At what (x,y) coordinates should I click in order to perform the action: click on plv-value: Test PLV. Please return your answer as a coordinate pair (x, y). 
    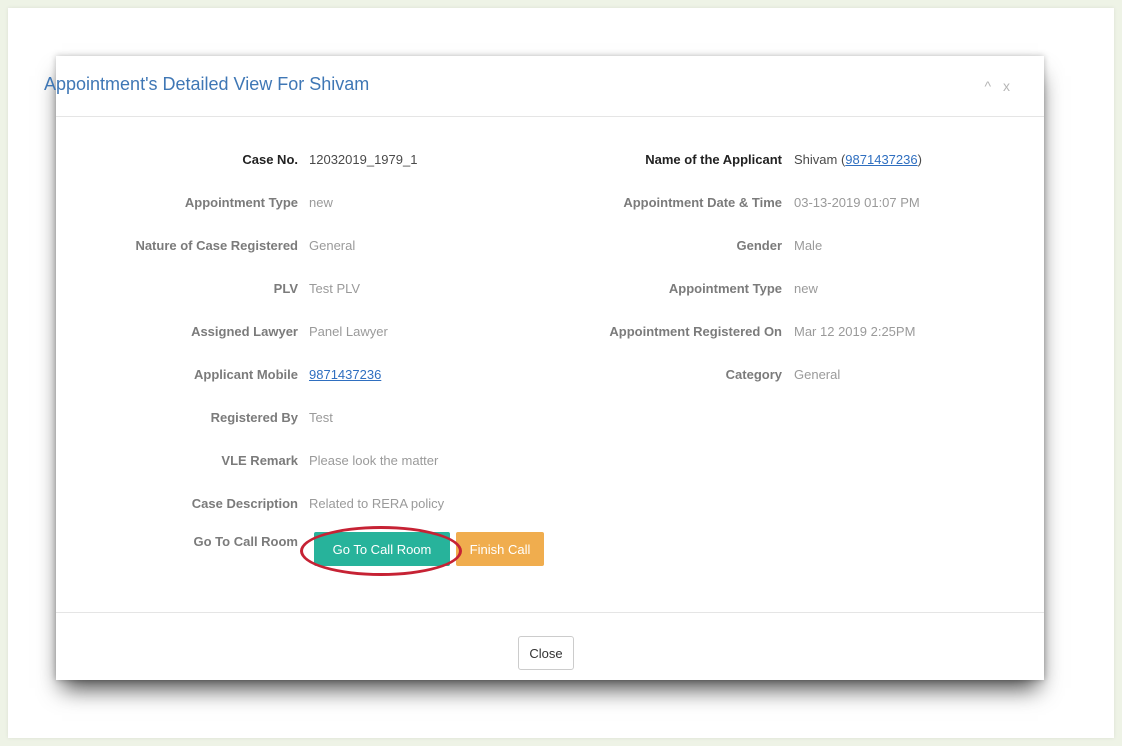
    Looking at the image, I should click on (335, 288).